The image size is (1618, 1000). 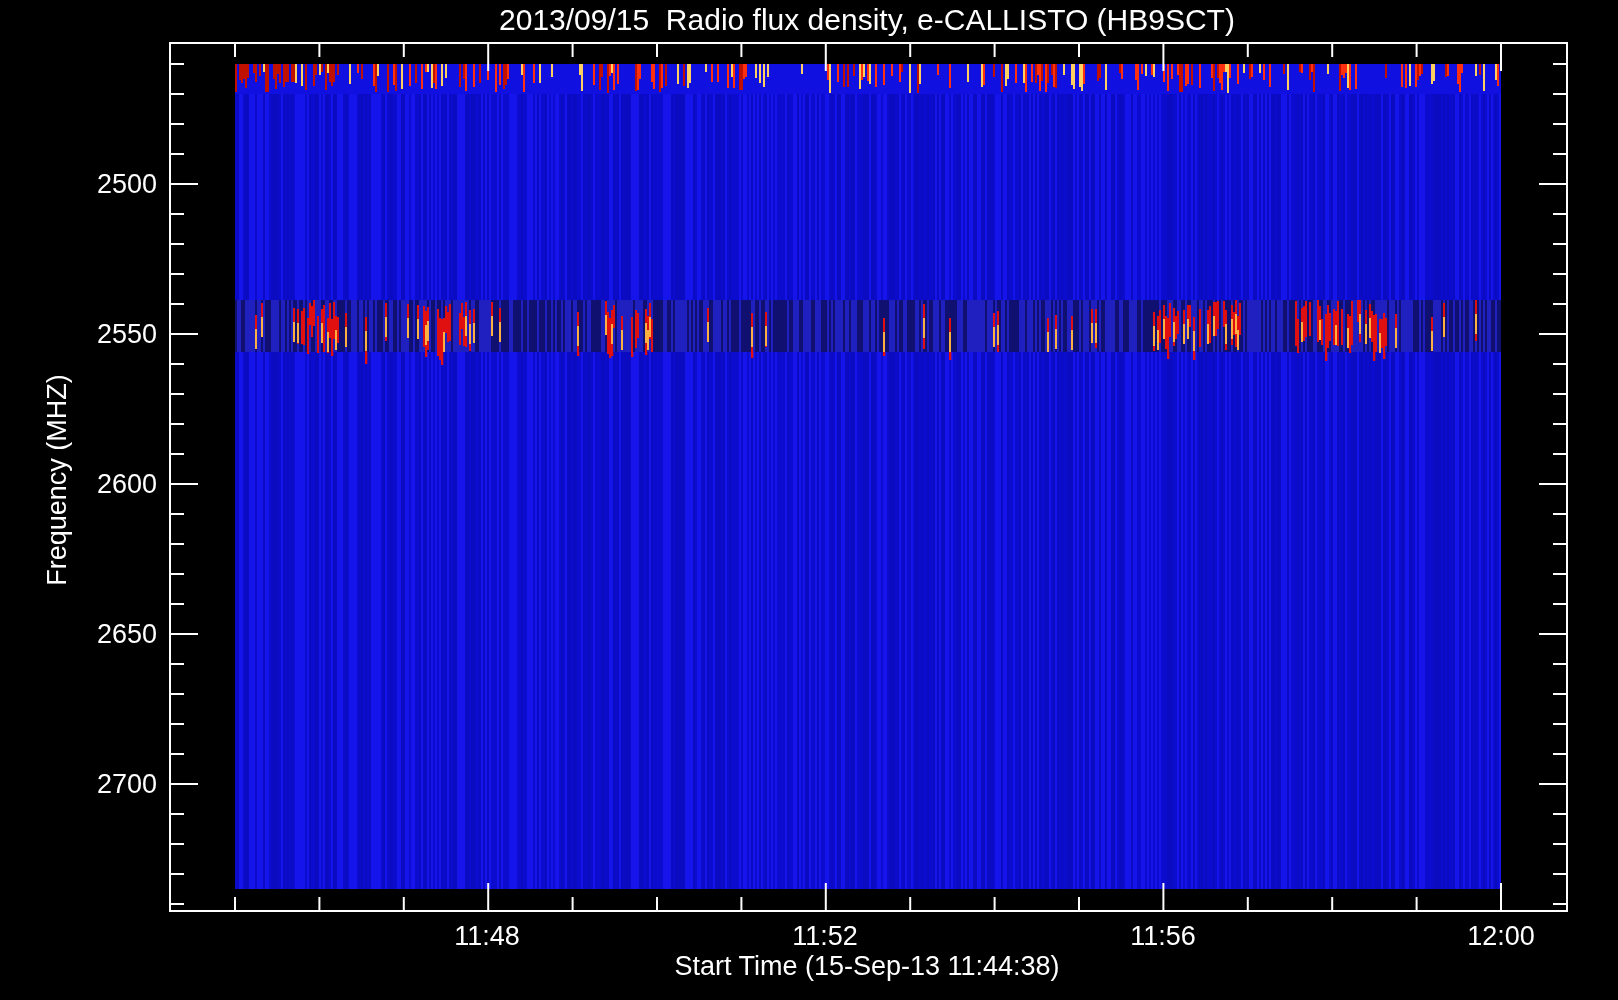 What do you see at coordinates (867, 19) in the screenshot?
I see `chart-title: 2013/09/15 Radio flux density, e-CALLISTO (HB9SCT)` at bounding box center [867, 19].